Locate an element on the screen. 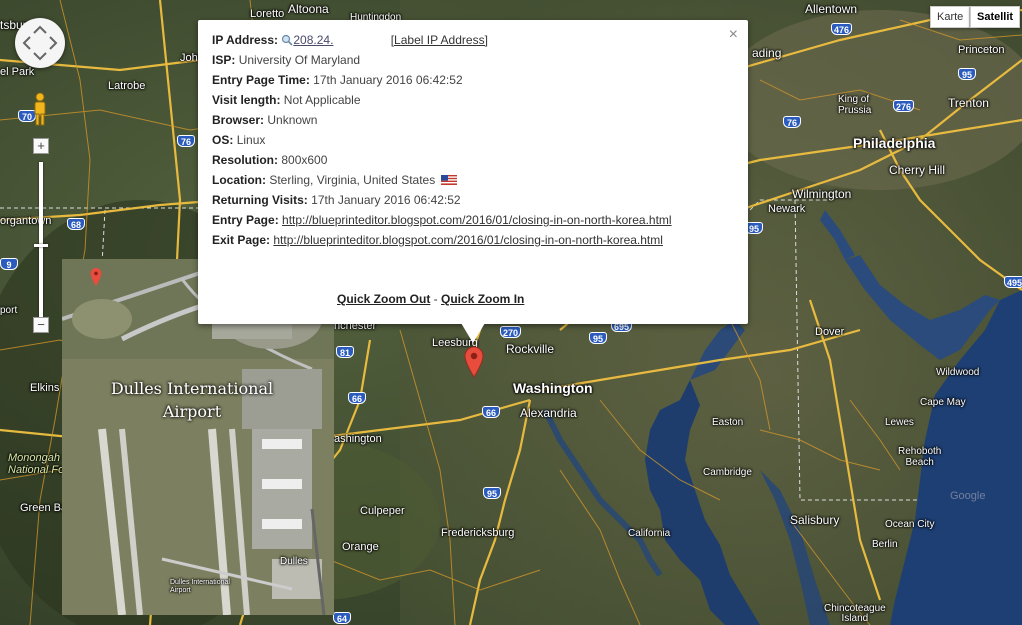  zoom-slider-track is located at coordinates (41, 241).